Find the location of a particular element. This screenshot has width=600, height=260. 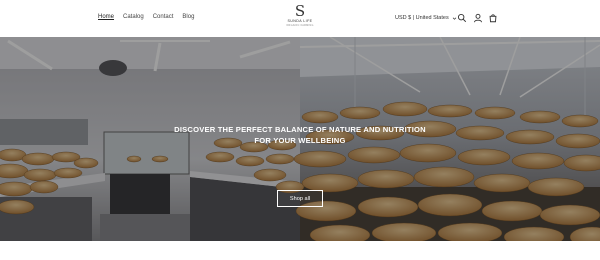

currency-selector: USD $ | United States is located at coordinates (426, 18).